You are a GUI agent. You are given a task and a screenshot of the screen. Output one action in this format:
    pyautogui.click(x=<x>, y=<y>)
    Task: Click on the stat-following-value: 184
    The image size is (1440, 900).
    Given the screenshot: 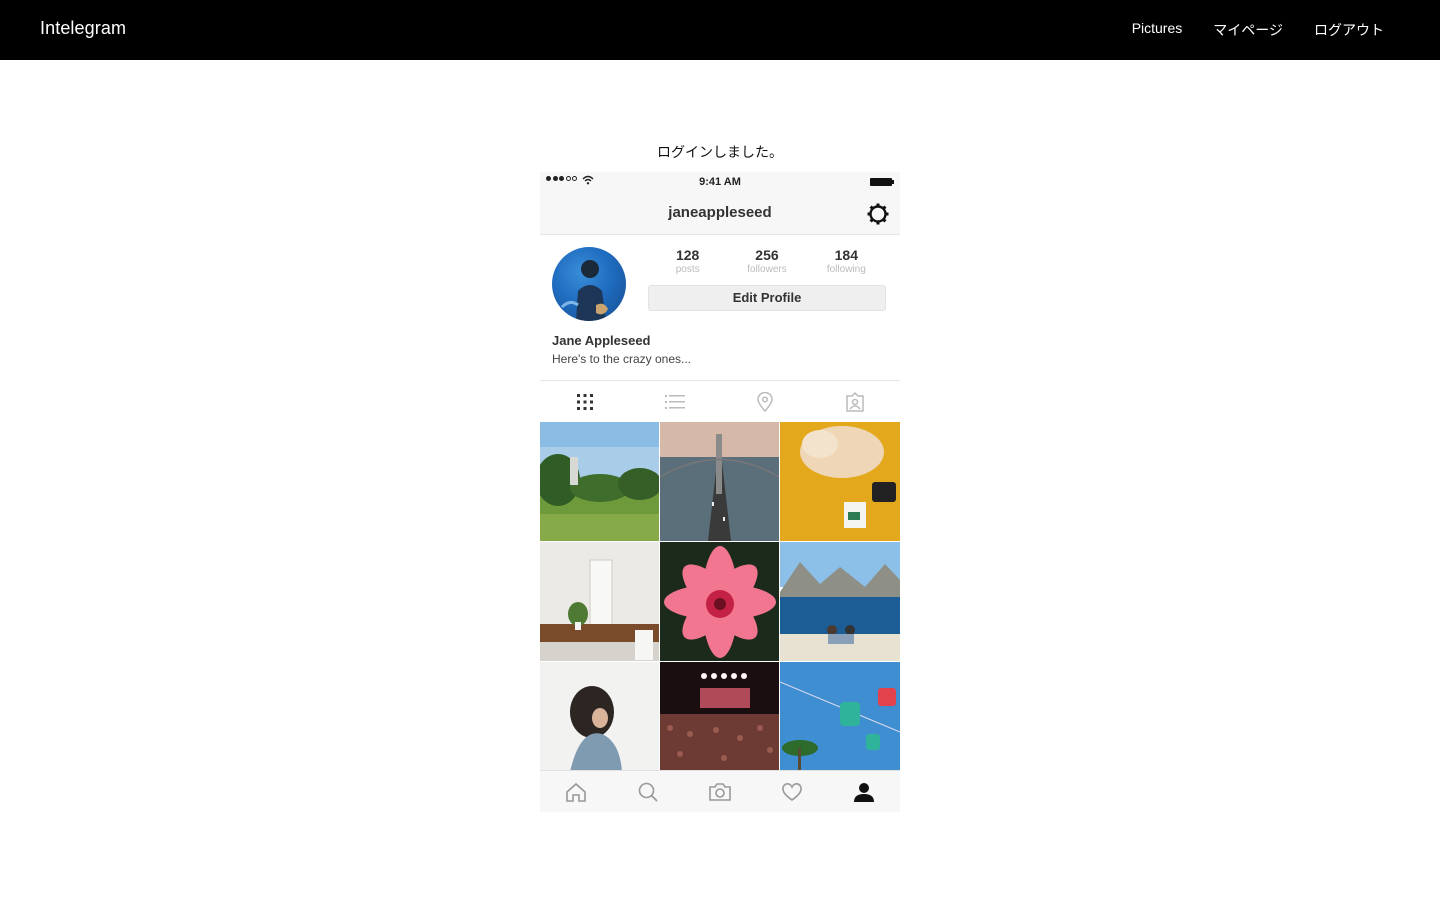 What is the action you would take?
    pyautogui.click(x=846, y=255)
    